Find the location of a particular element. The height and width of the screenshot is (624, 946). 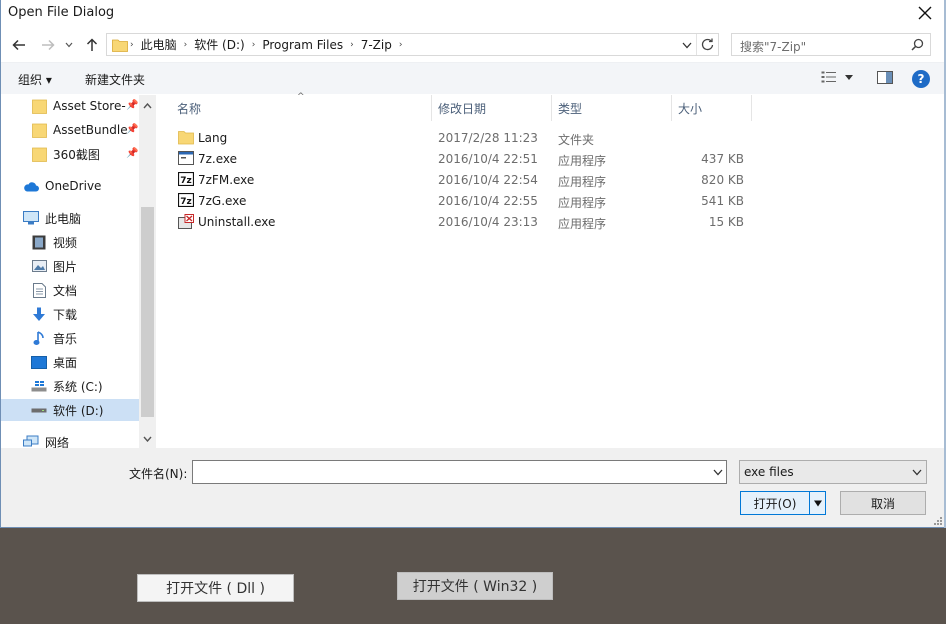

video-icon is located at coordinates (39, 242).